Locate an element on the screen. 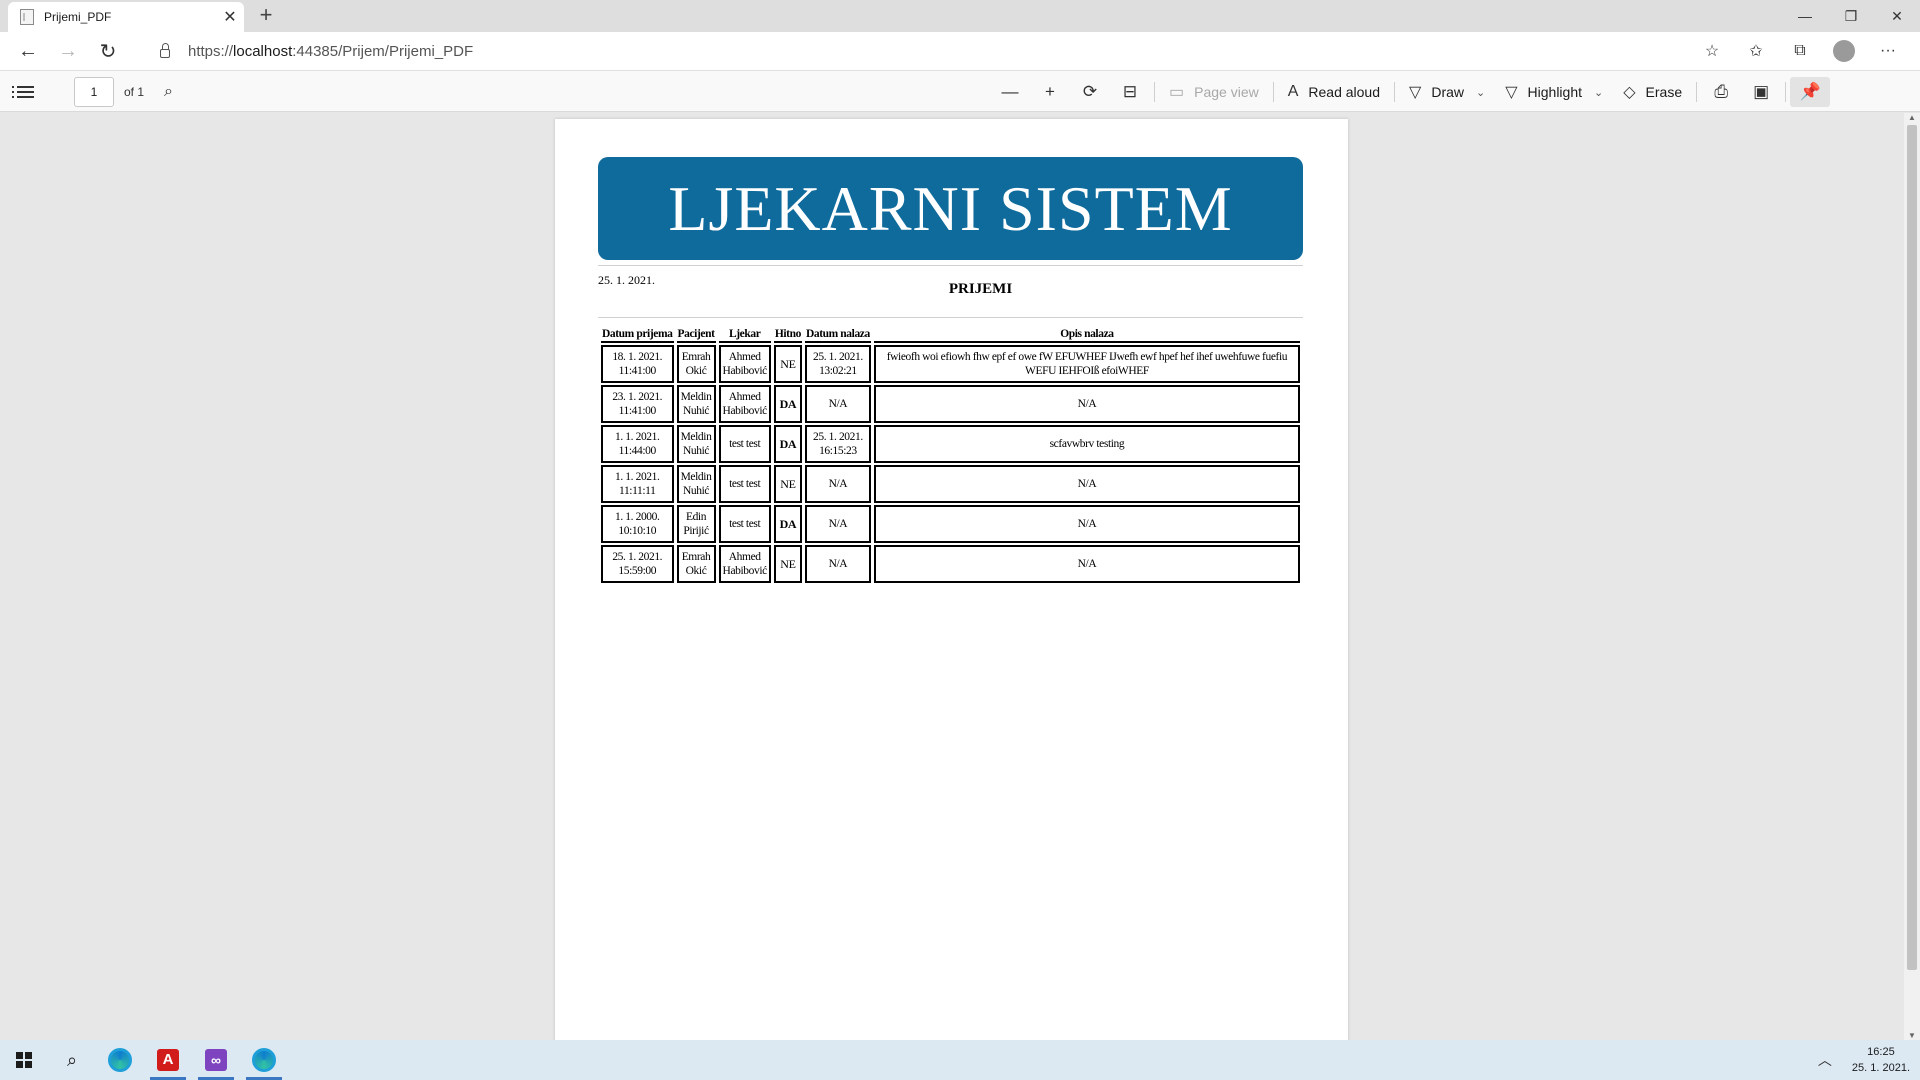  chevron-up-icon: ︿ is located at coordinates (1825, 1060).